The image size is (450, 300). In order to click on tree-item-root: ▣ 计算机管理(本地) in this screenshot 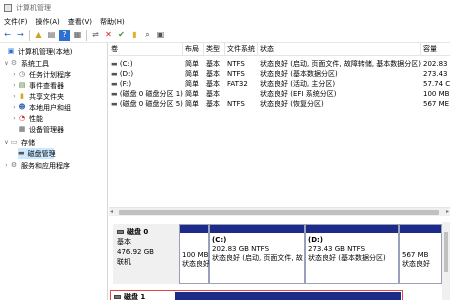, I will do `click(36, 51)`.